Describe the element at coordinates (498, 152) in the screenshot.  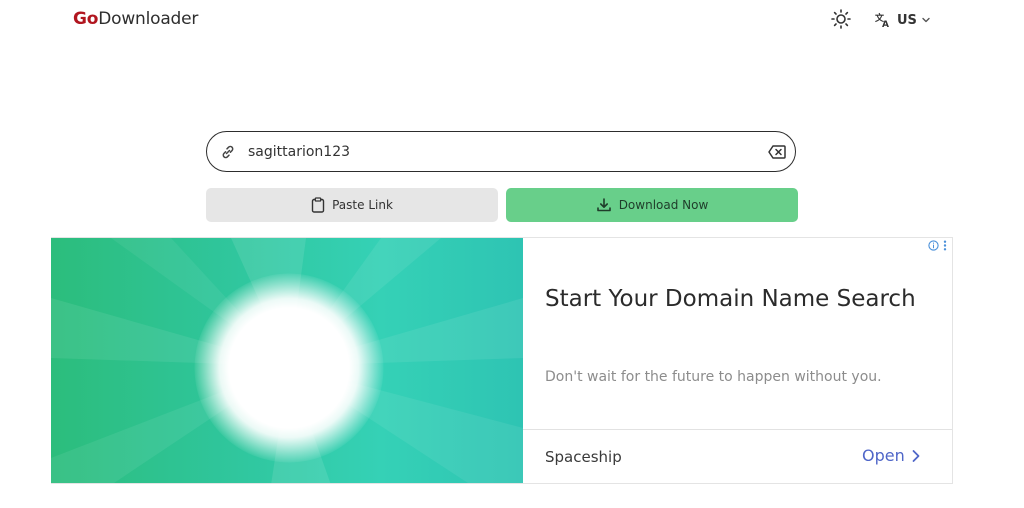
I see `url-input` at that location.